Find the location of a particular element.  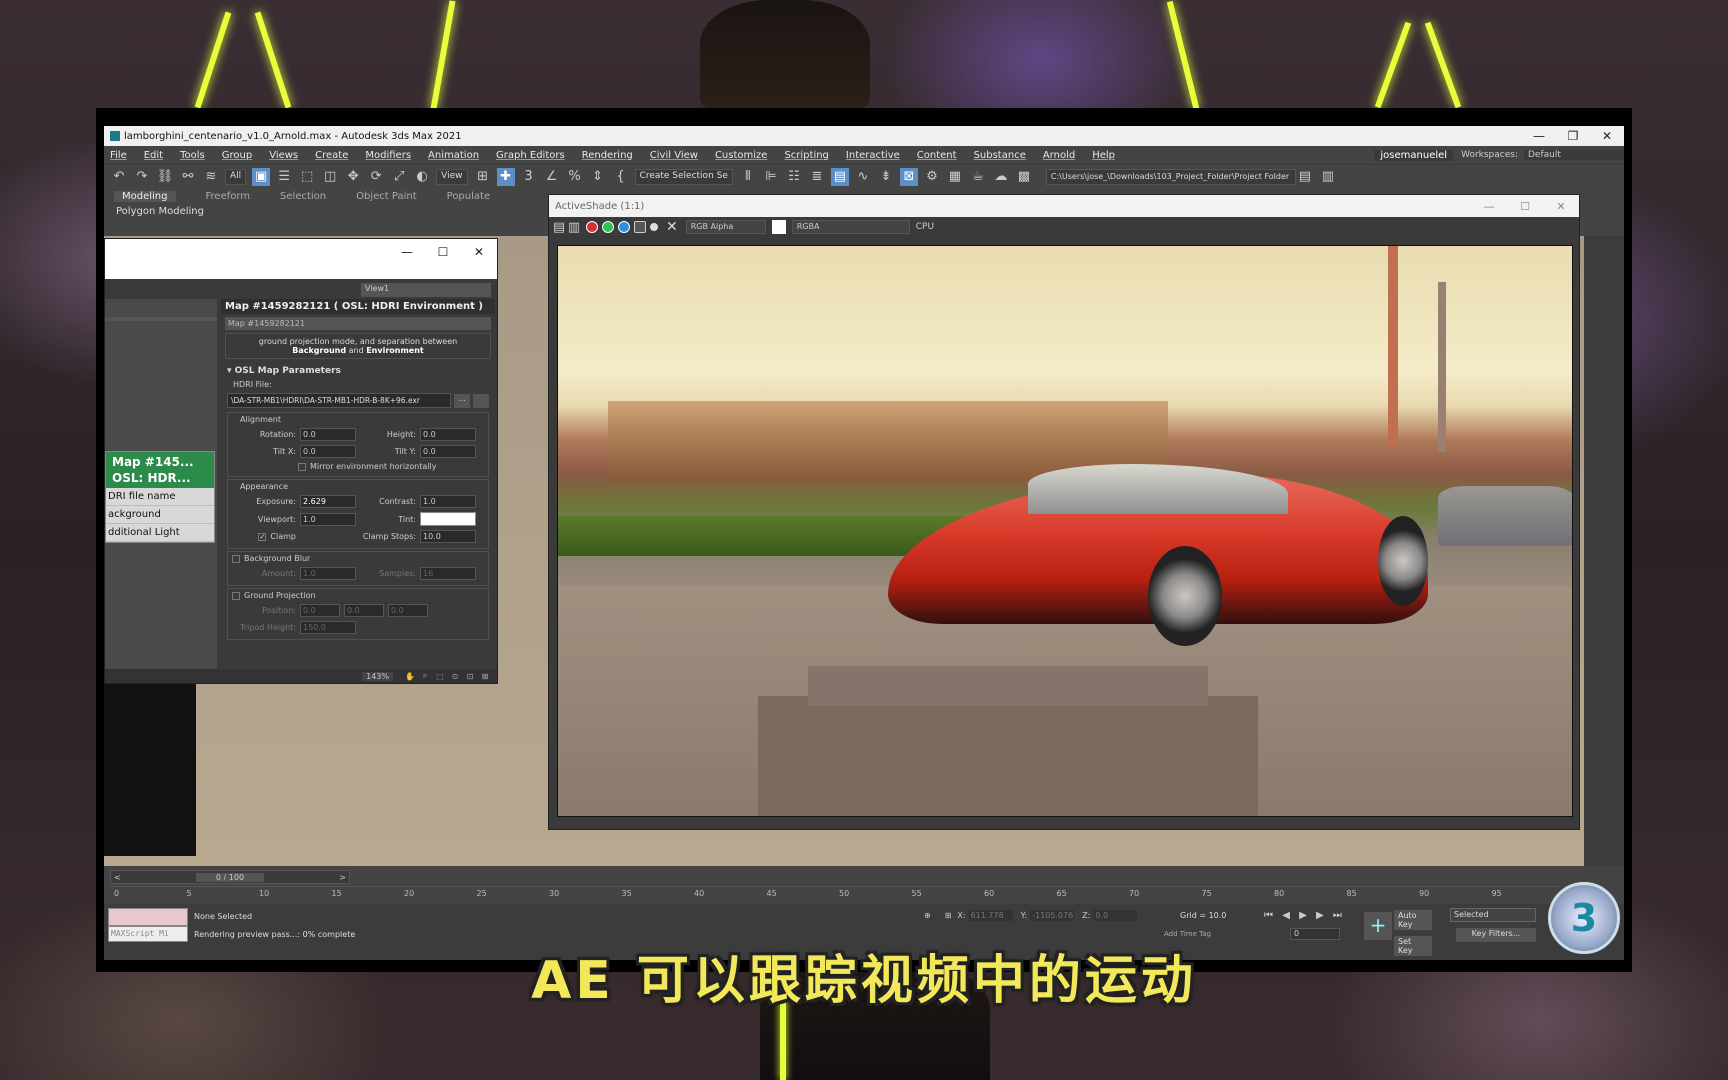

track-bar: 0 5 10 15 20 25 30 35 40 45 50 55 60 65 70 75 80 85 90 95 is located at coordinates (835, 894).